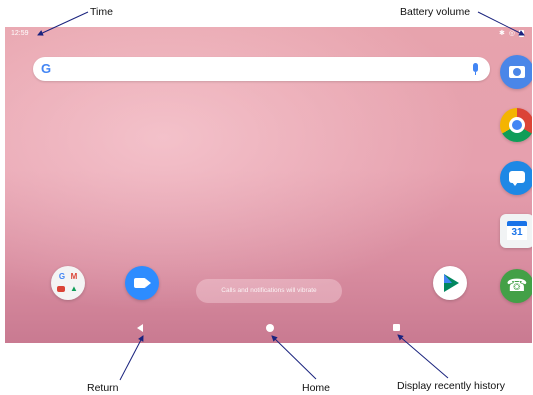 The height and width of the screenshot is (395, 533). What do you see at coordinates (502, 33) in the screenshot?
I see `bluetooth-icon: ✱` at bounding box center [502, 33].